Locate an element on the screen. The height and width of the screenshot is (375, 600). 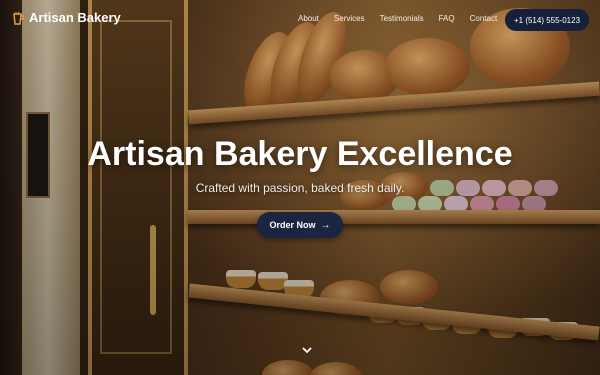
brand-logo: Artisan Bakery is located at coordinates (66, 17).